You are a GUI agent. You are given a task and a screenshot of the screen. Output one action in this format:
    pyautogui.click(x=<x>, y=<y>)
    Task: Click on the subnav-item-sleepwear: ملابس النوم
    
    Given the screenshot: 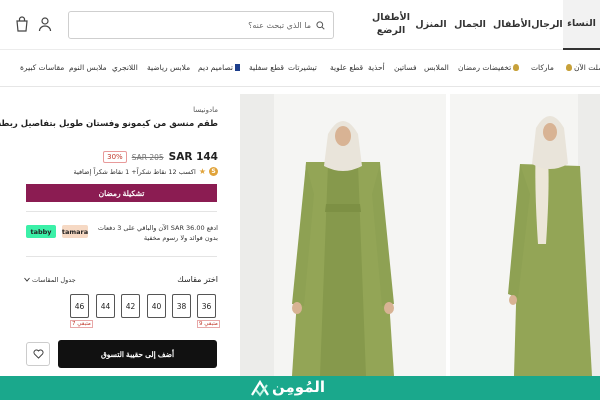 What is the action you would take?
    pyautogui.click(x=88, y=67)
    